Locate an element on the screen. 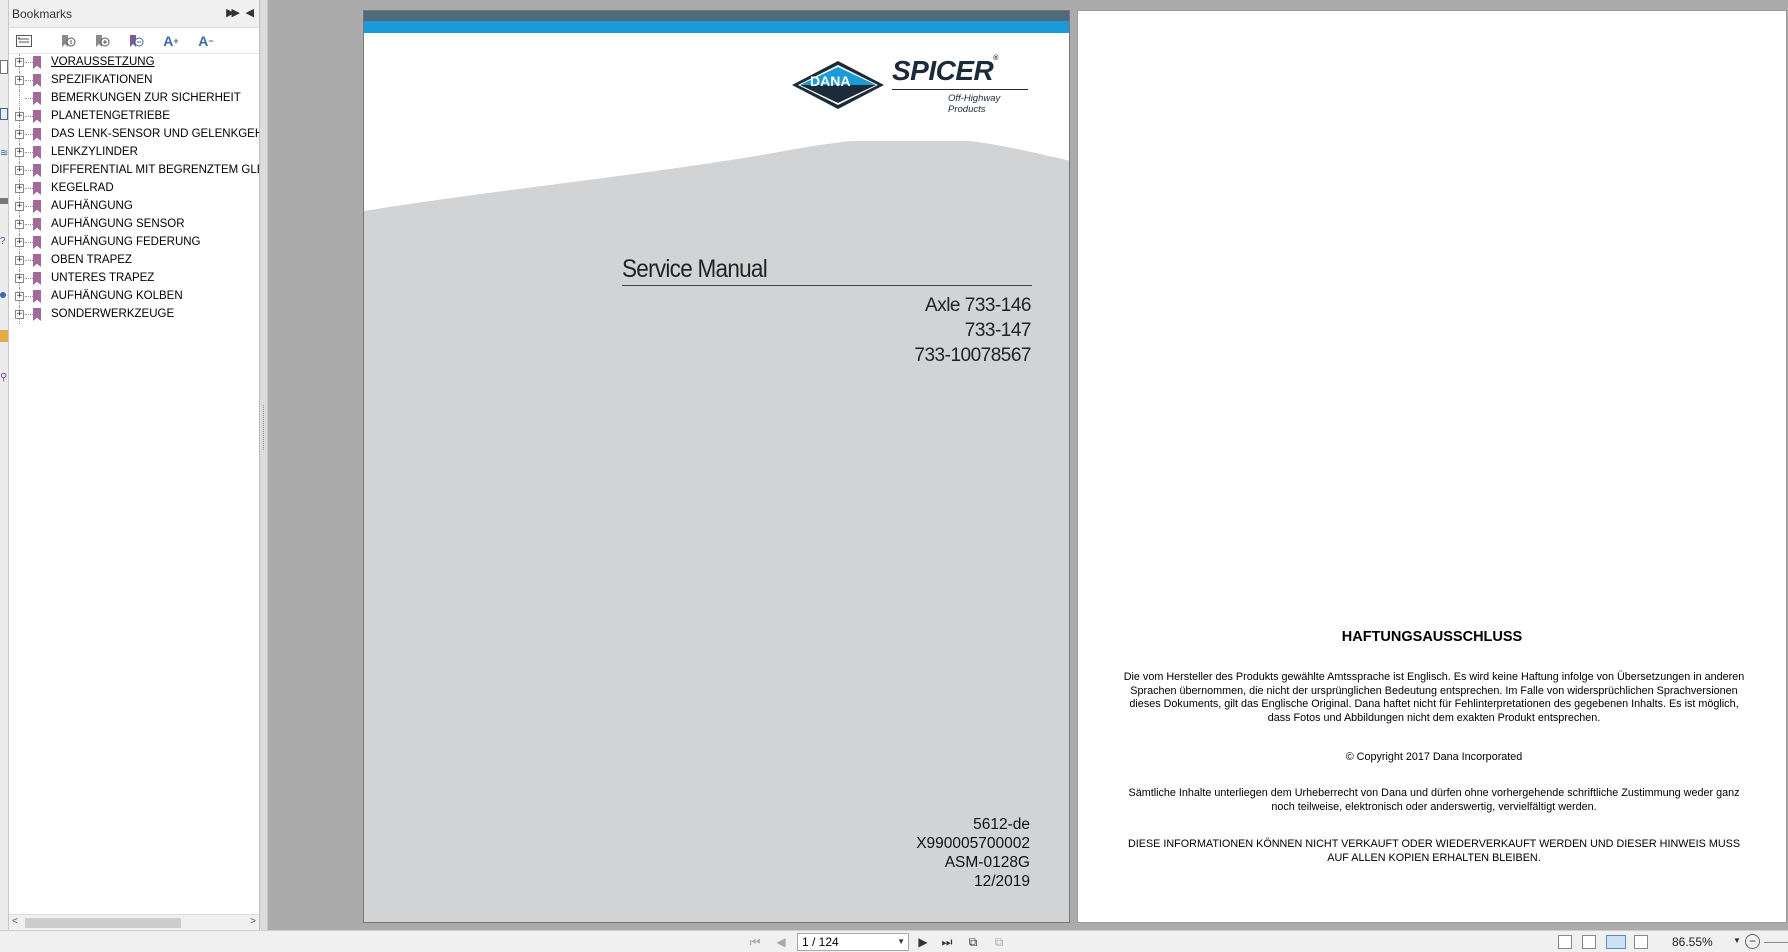 The height and width of the screenshot is (952, 1788). single-page-view-icon is located at coordinates (1565, 942).